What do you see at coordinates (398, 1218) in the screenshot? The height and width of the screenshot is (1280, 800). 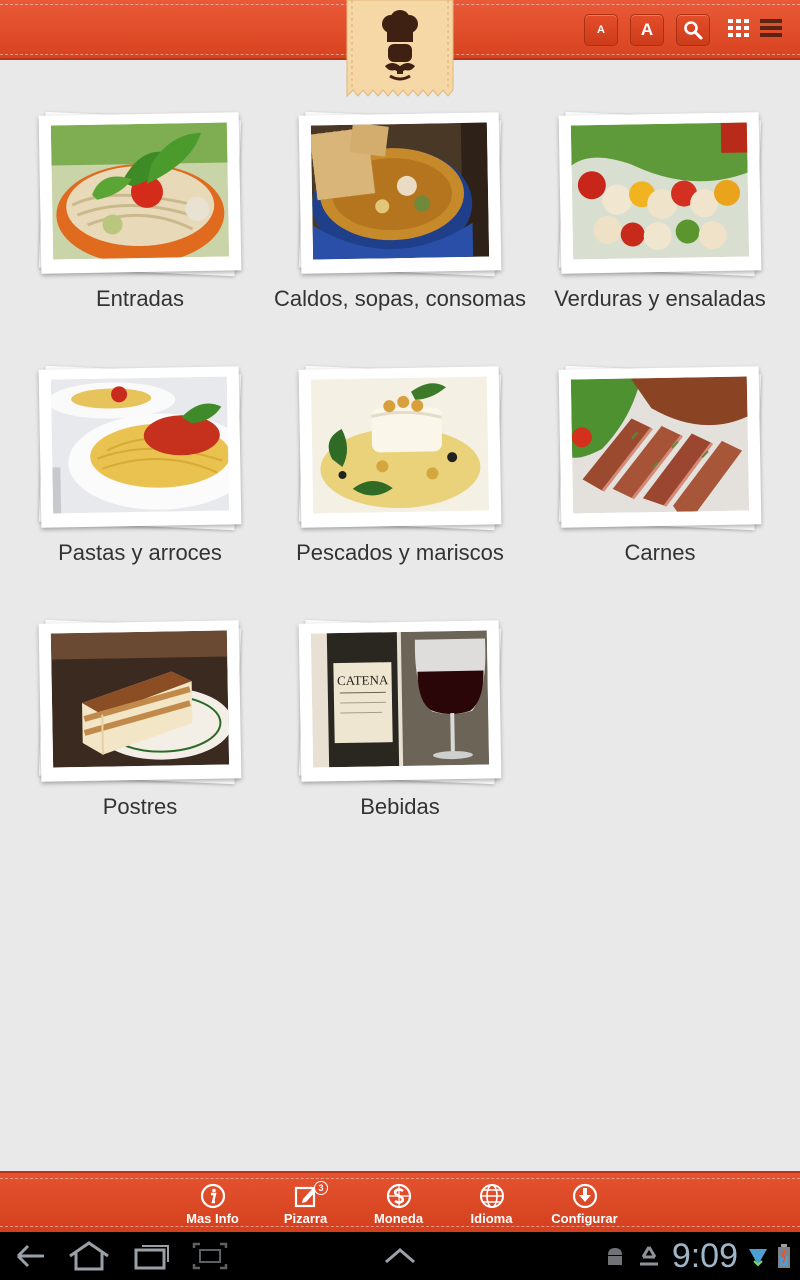 I see `toolbar-label: Moneda` at bounding box center [398, 1218].